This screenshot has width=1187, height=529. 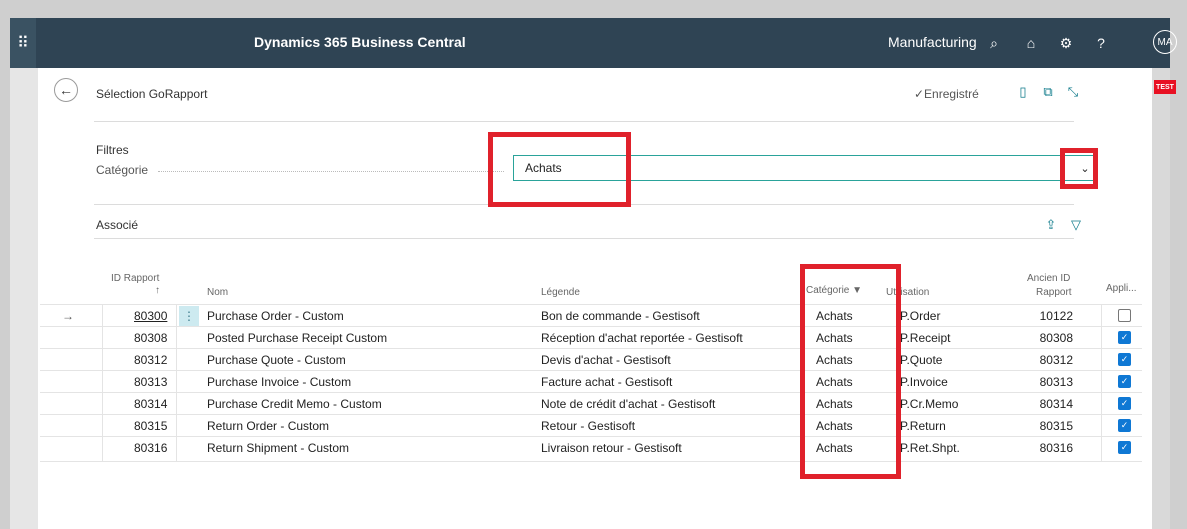 What do you see at coordinates (642, 338) in the screenshot?
I see `cell-legend: Réception d'achat reportée - Gestisoft` at bounding box center [642, 338].